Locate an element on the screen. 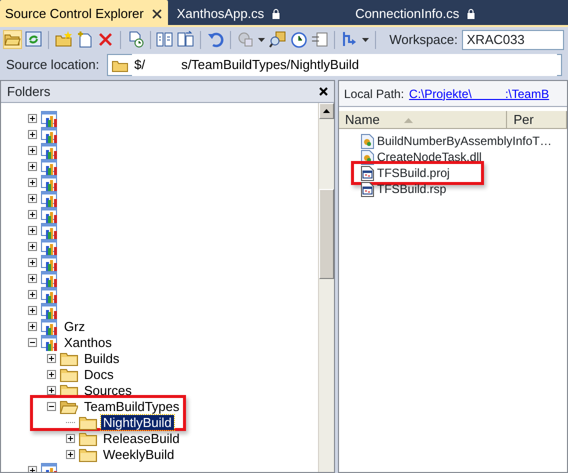 The image size is (568, 473). refresh-icon is located at coordinates (33, 39).